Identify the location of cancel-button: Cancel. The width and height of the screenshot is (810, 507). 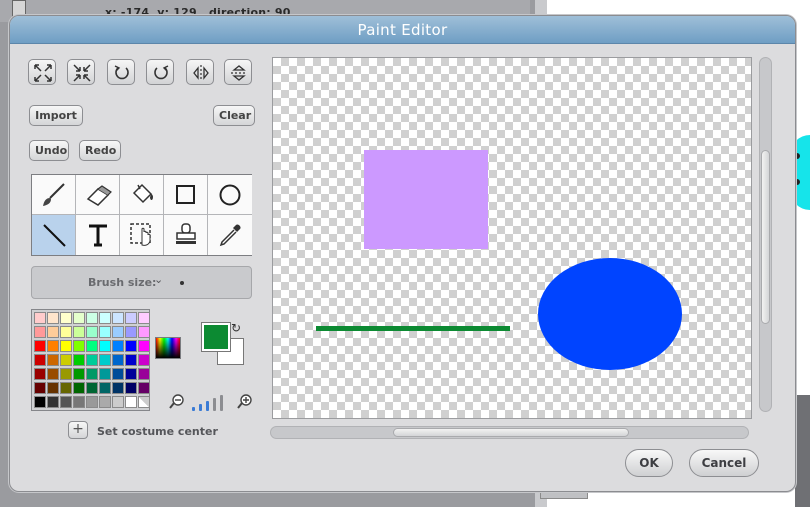
(724, 463).